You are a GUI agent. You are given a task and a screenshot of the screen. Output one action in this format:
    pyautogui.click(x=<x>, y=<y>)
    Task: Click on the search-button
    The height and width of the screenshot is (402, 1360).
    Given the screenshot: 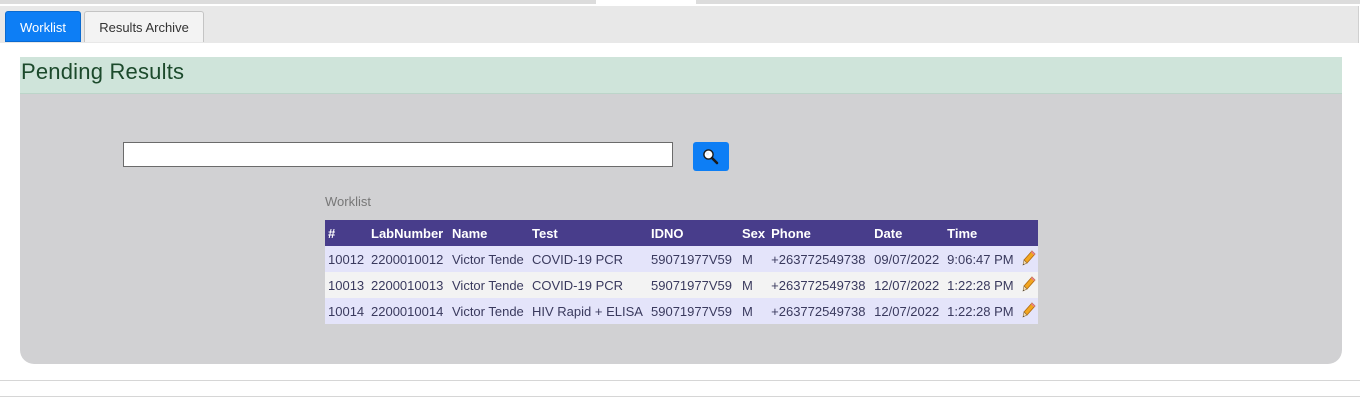 What is the action you would take?
    pyautogui.click(x=711, y=156)
    